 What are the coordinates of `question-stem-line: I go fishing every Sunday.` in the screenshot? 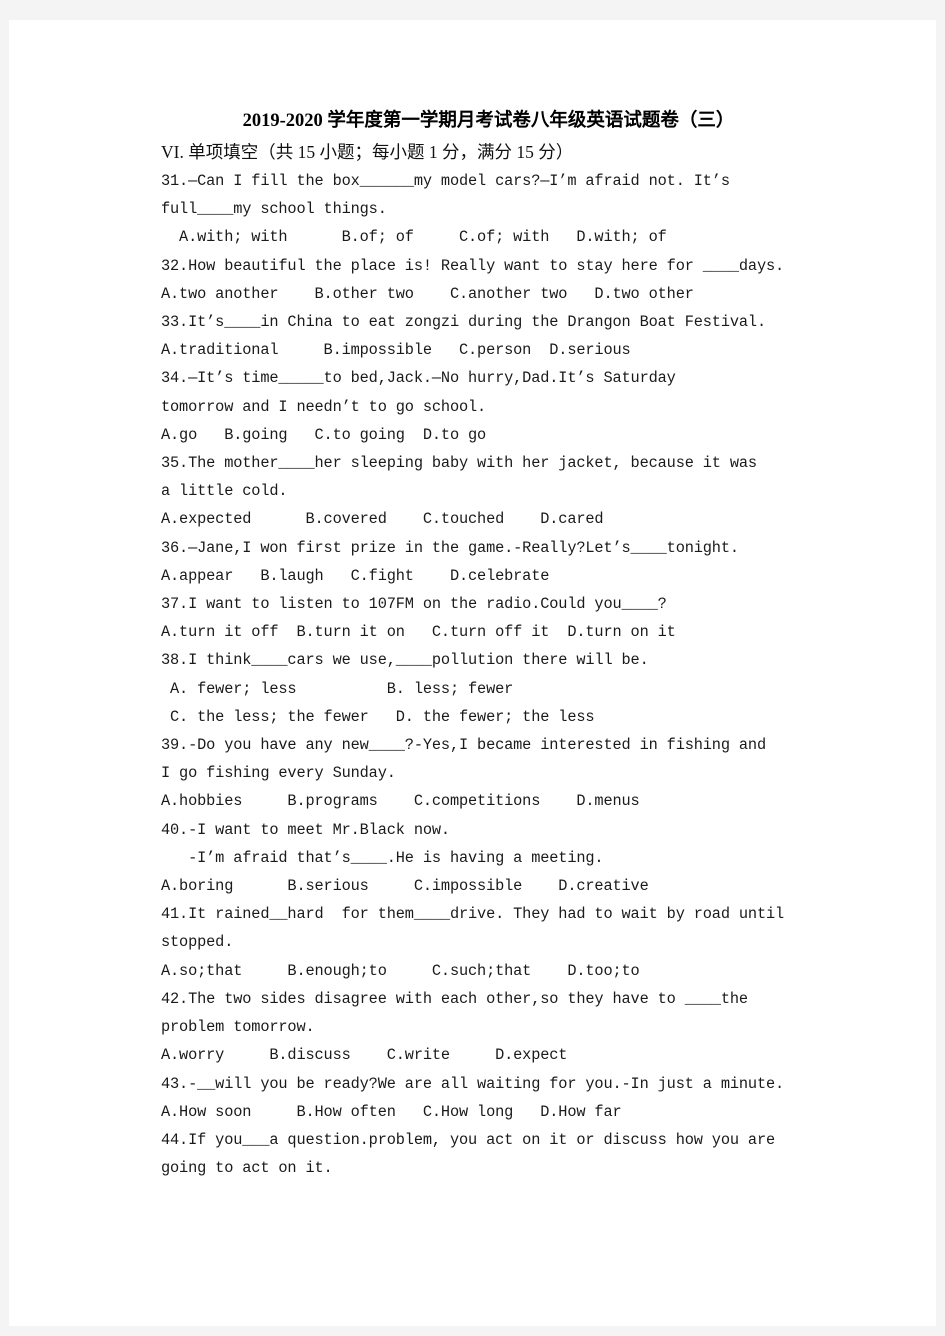 It's located at (278, 773).